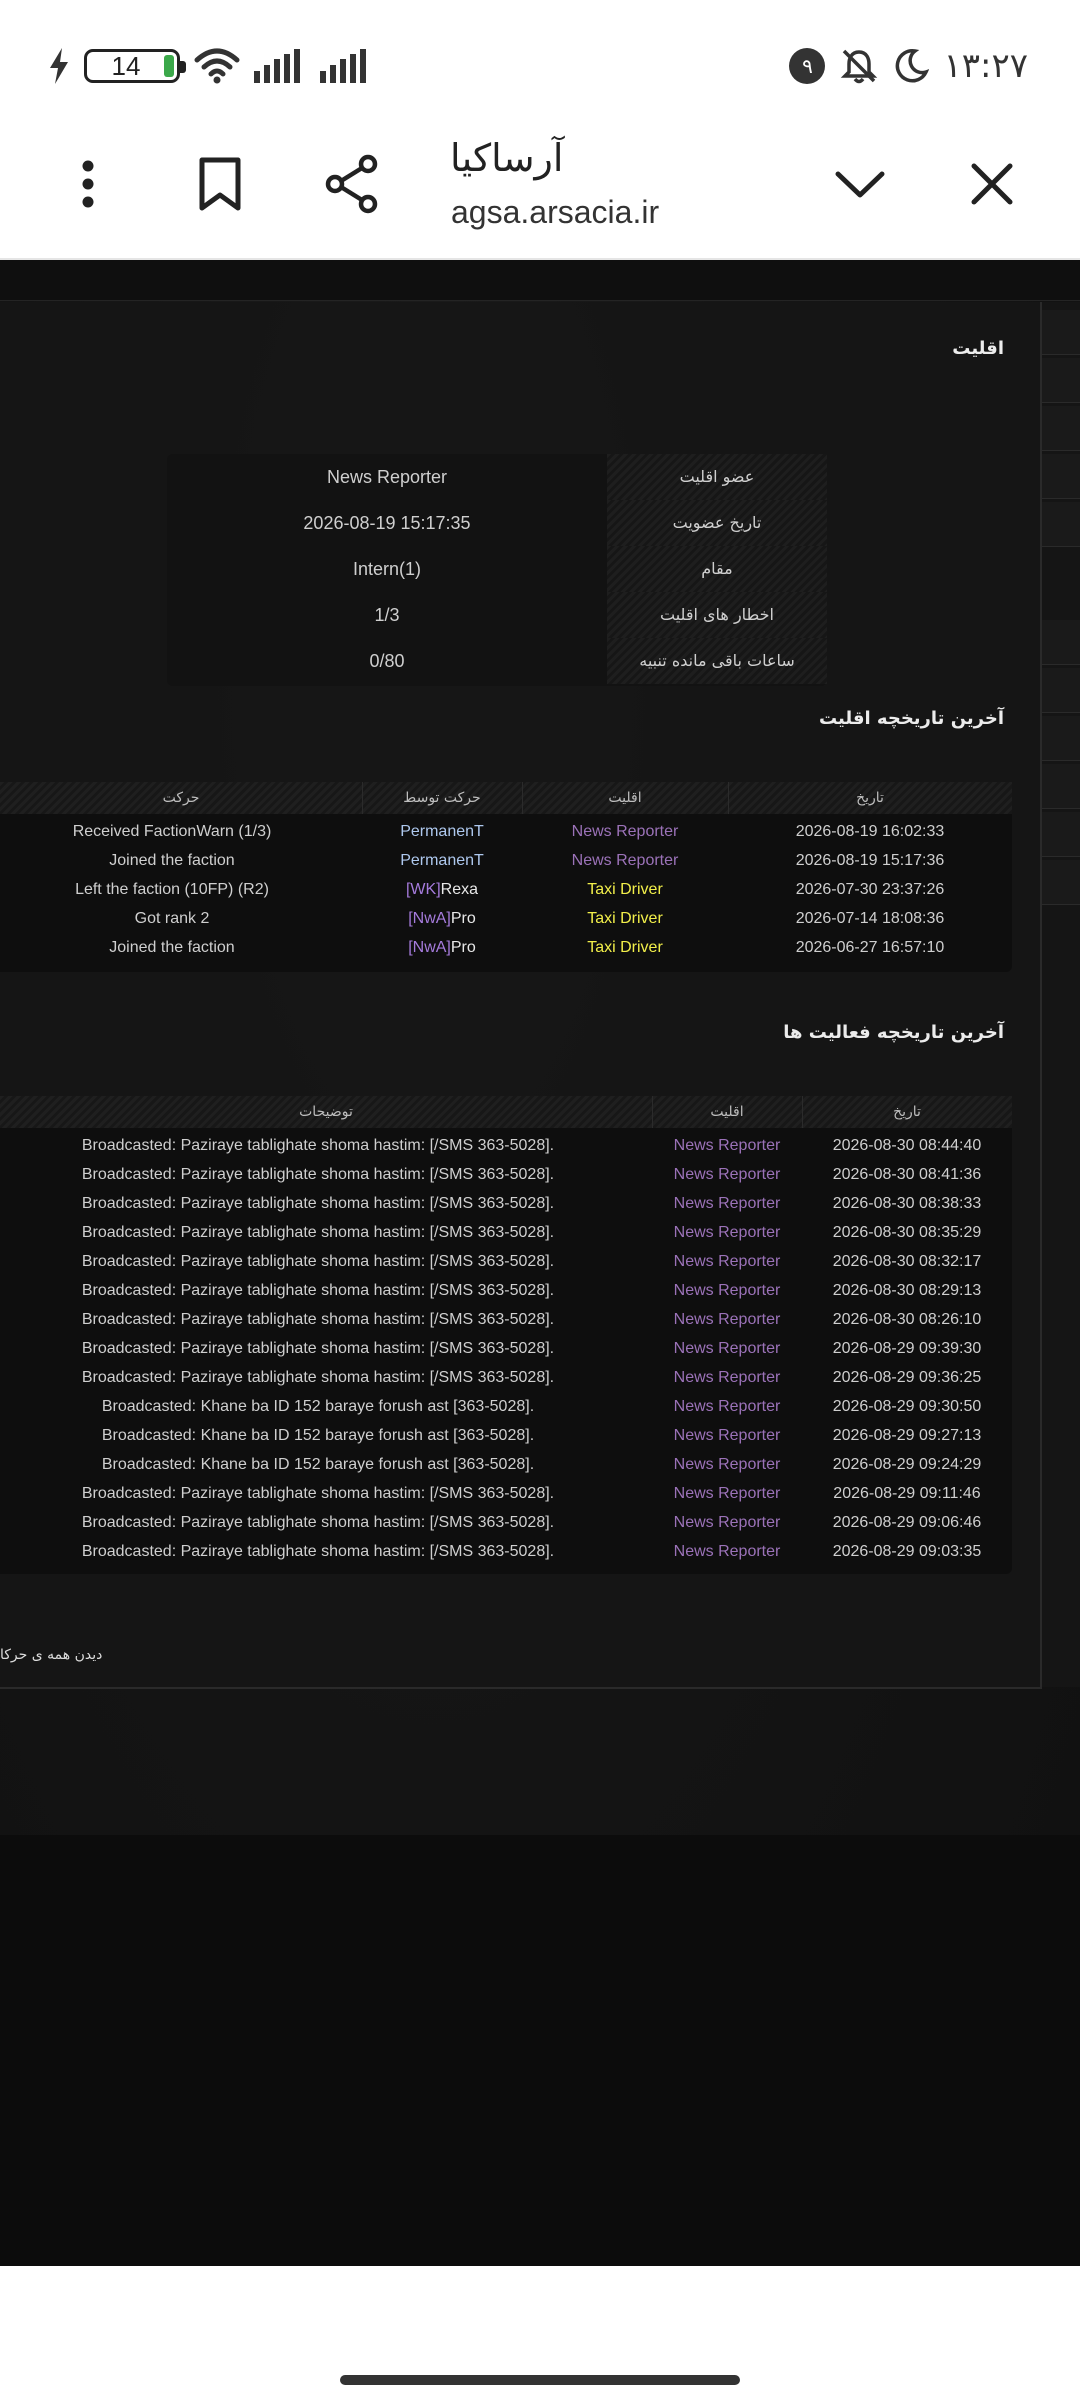 The width and height of the screenshot is (1080, 2400). I want to click on site-top-bar, so click(540, 280).